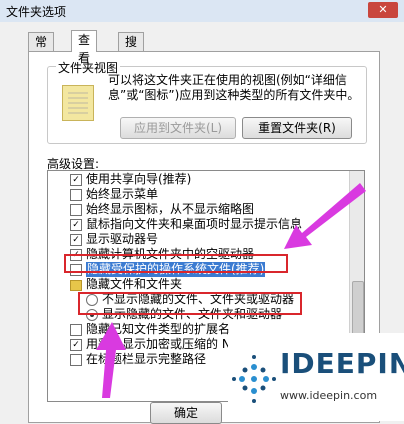 The width and height of the screenshot is (404, 424). I want to click on tab-view: 查看, so click(84, 47).